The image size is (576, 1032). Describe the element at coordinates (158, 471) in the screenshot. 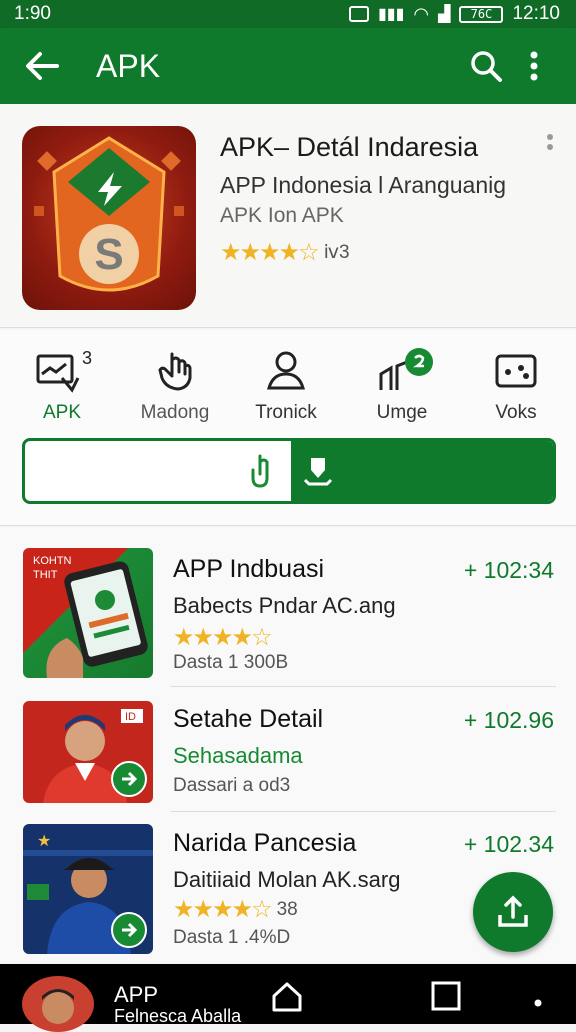

I see `download-progress-track` at that location.